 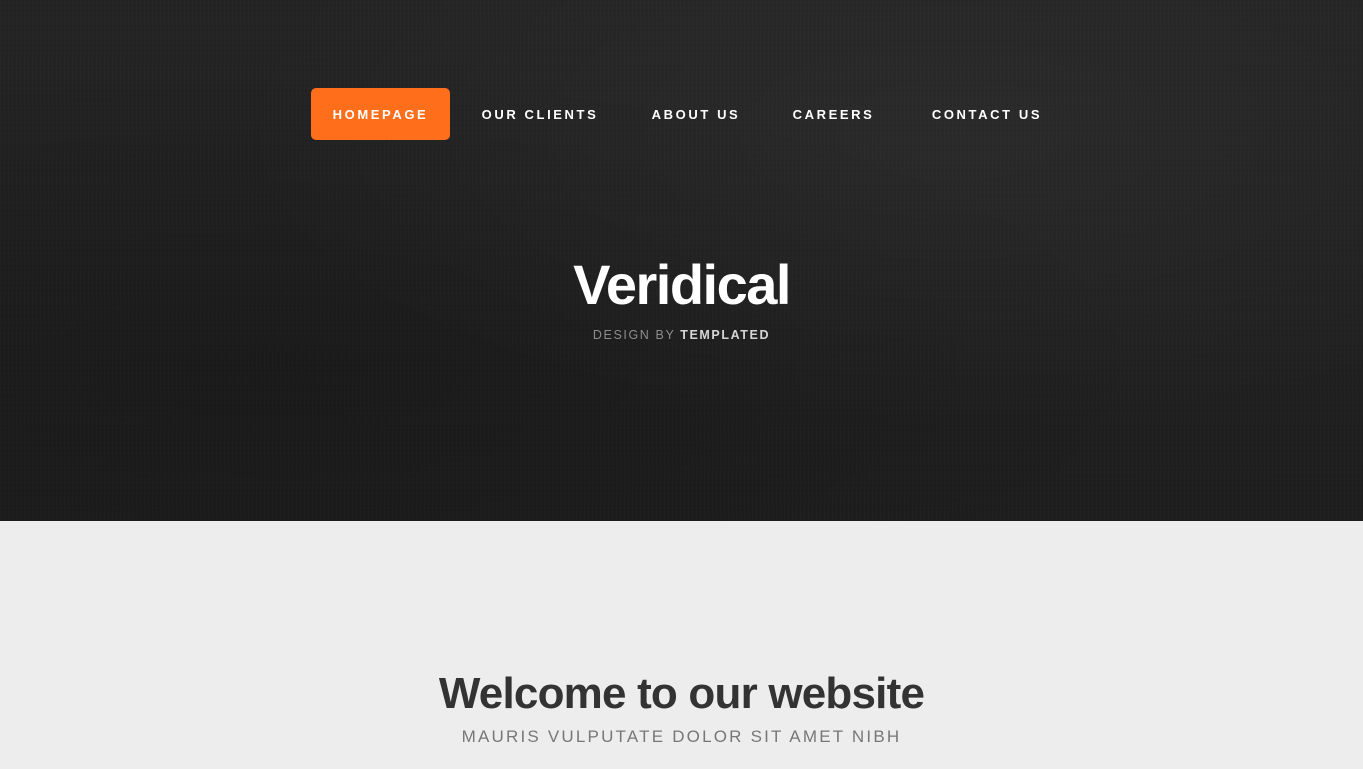 I want to click on nav-item-about-us: ABOUT US, so click(x=696, y=114).